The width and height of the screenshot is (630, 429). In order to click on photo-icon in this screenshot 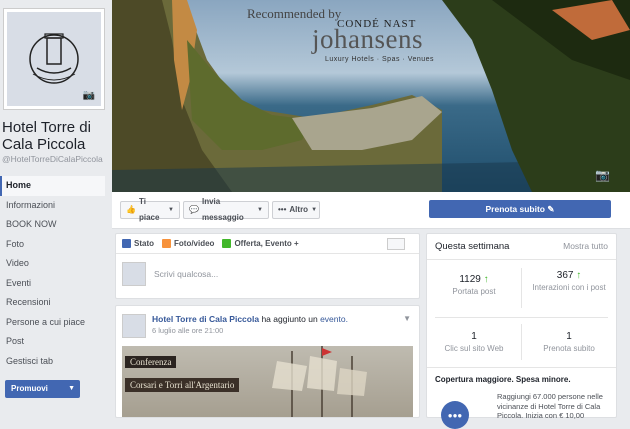, I will do `click(166, 243)`.